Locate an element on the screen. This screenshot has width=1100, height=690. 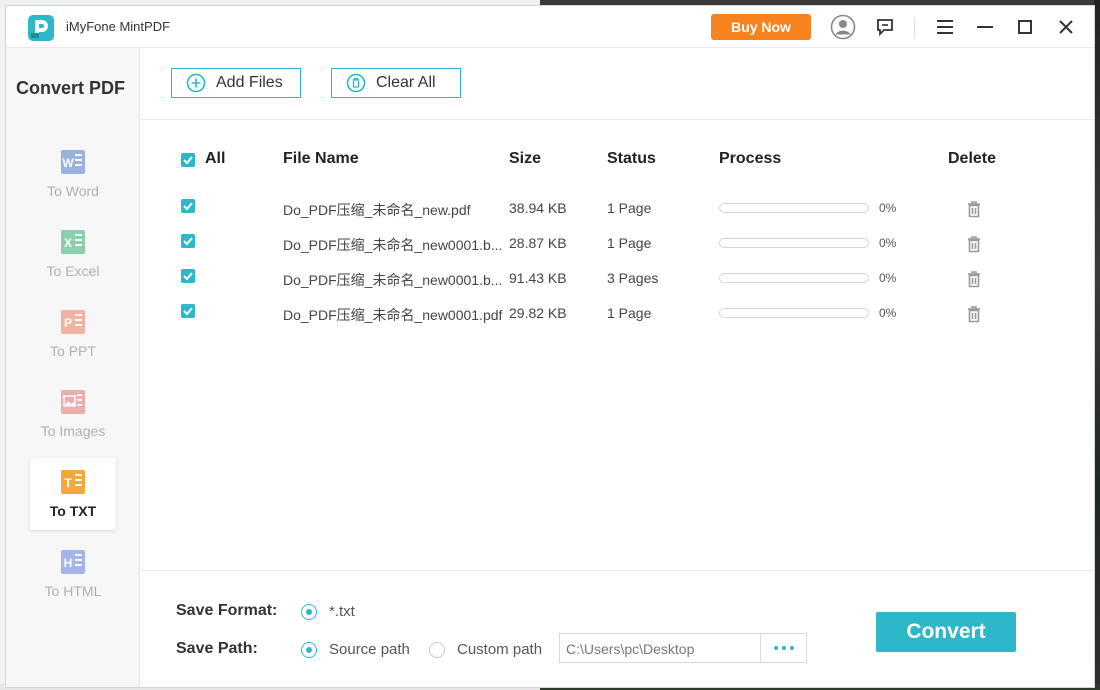
svg-text: P is located at coordinates (68, 323).